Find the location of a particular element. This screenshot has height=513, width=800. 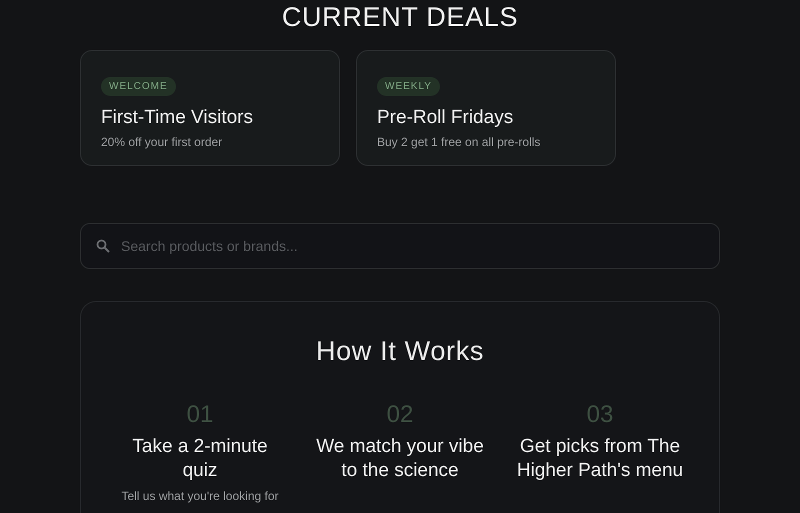

step-title: Get picks from The Higher Path's menu is located at coordinates (600, 459).